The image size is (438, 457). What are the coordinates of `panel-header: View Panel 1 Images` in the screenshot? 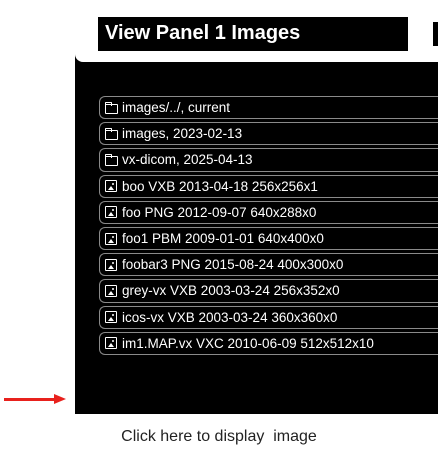 It's located at (256, 31).